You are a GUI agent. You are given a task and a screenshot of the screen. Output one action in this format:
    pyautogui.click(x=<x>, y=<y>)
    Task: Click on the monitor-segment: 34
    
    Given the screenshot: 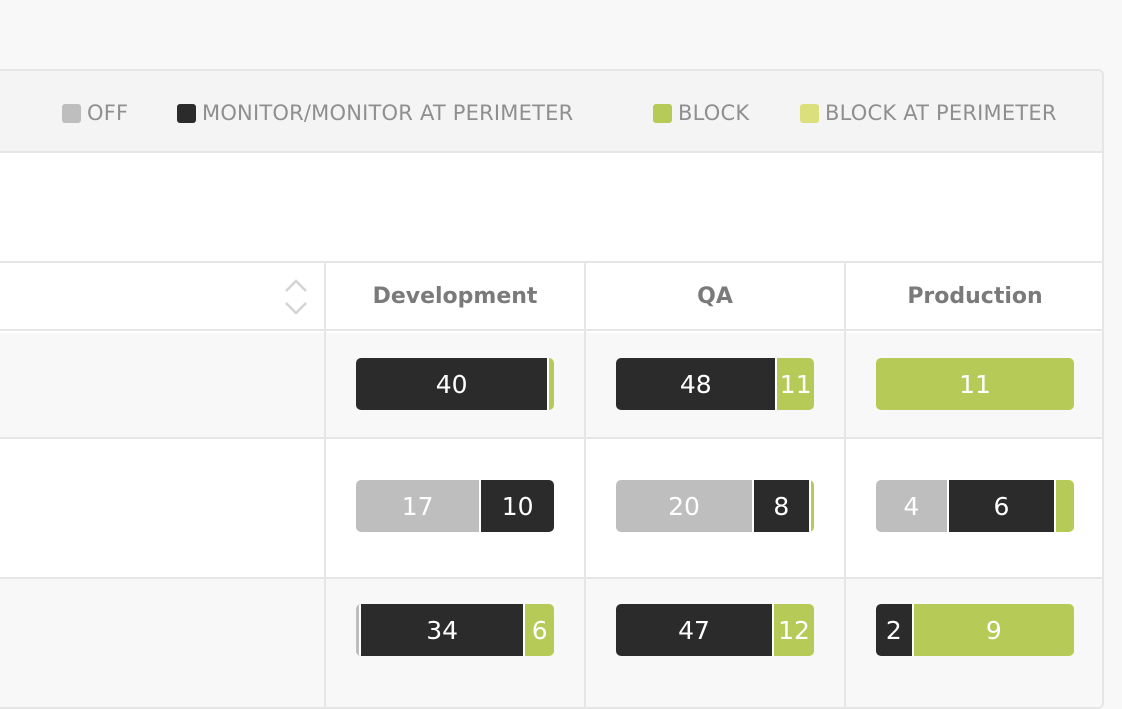 What is the action you would take?
    pyautogui.click(x=441, y=630)
    